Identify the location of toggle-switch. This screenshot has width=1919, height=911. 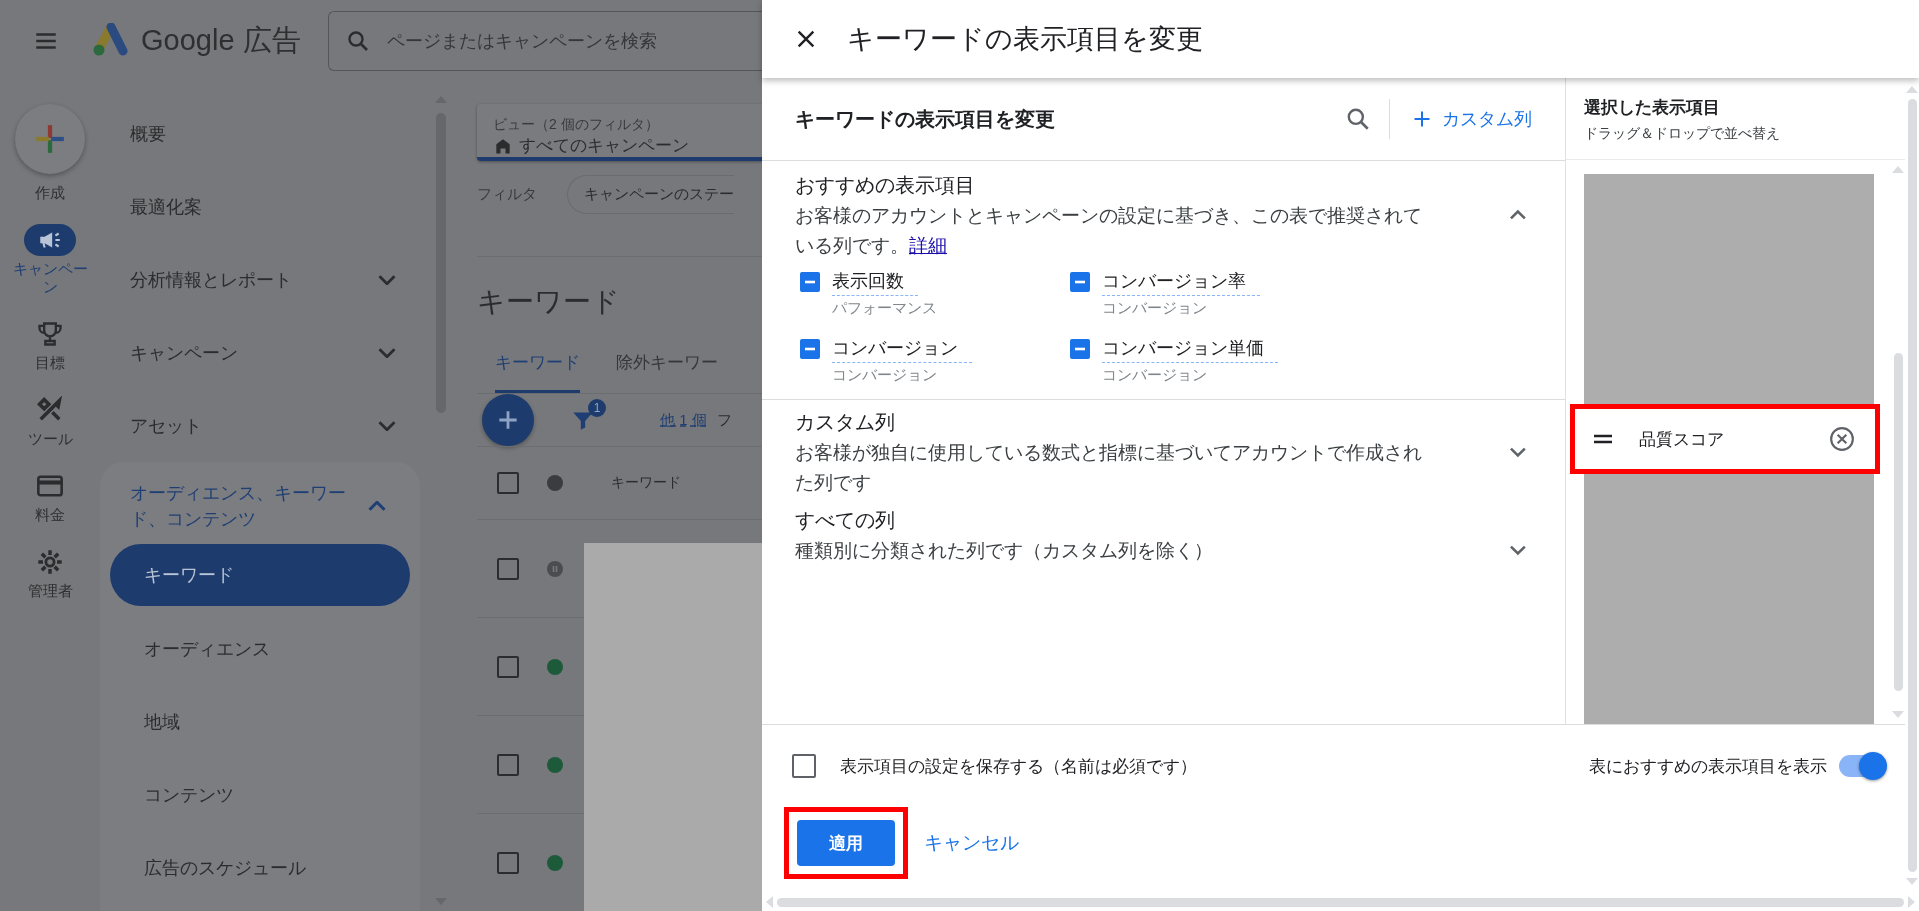
(1862, 766).